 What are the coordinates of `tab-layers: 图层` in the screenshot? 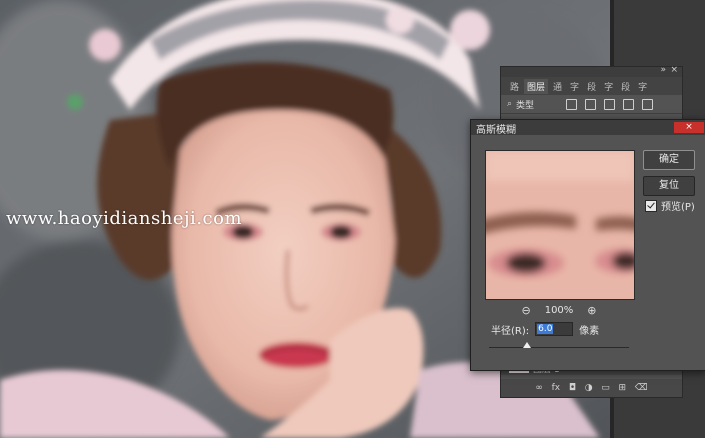 It's located at (536, 86).